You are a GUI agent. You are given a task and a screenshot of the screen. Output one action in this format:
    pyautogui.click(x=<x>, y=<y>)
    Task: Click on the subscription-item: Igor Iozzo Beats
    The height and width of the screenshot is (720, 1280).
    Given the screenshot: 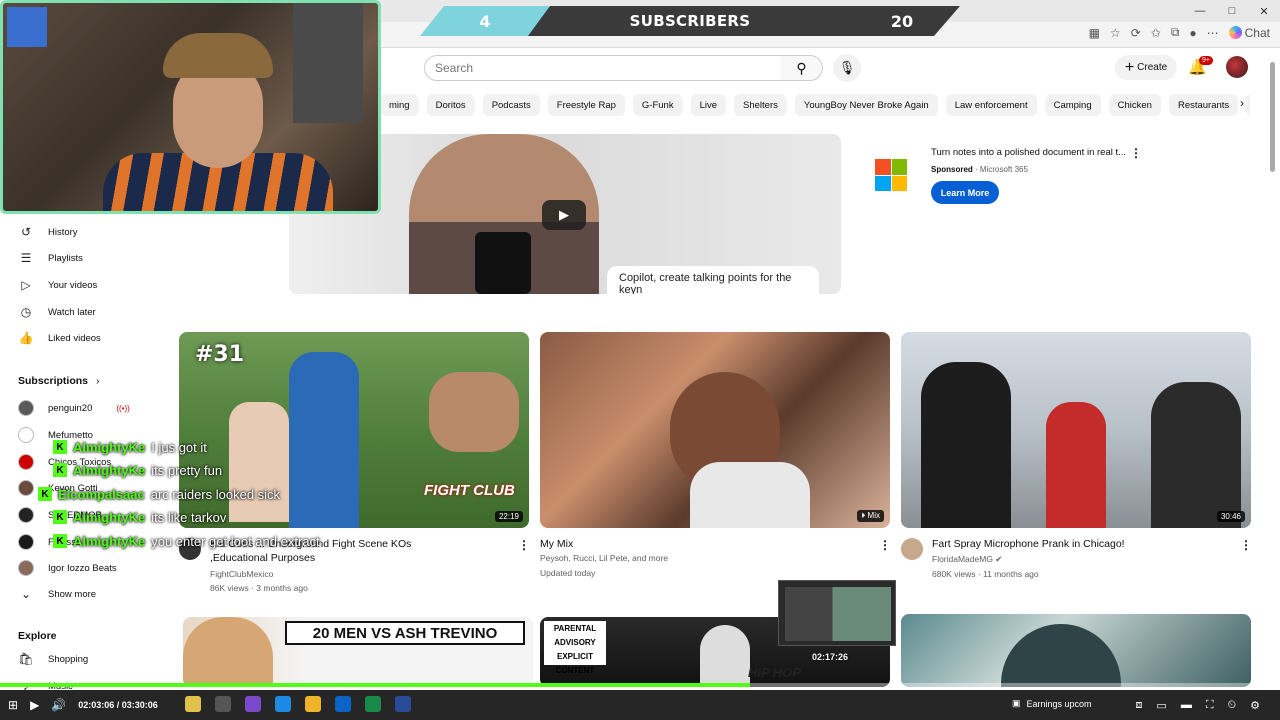 What is the action you would take?
    pyautogui.click(x=67, y=568)
    